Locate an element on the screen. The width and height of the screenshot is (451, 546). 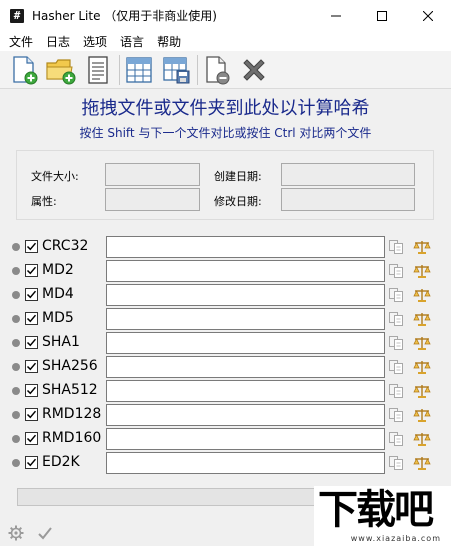
document-button is located at coordinates (98, 70).